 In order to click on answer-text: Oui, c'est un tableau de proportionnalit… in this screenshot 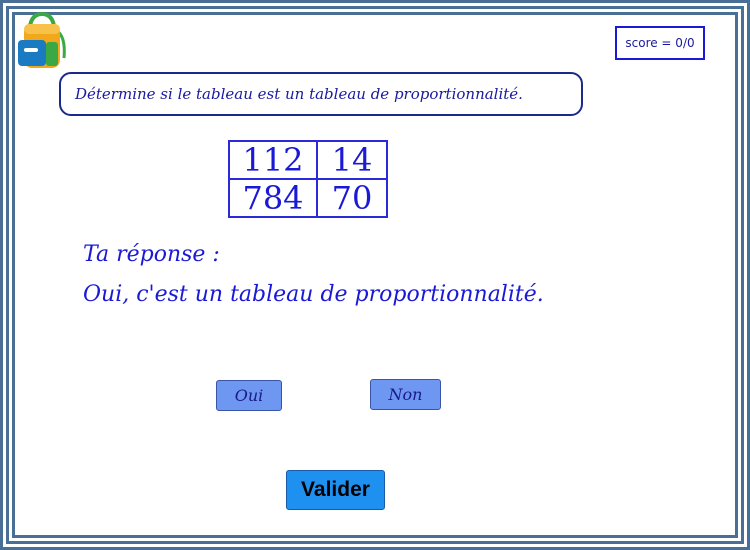, I will do `click(313, 294)`.